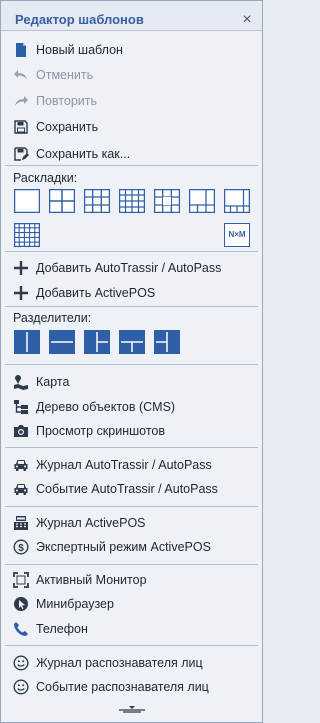 This screenshot has height=723, width=320. I want to click on layout-1plus12-button, so click(237, 201).